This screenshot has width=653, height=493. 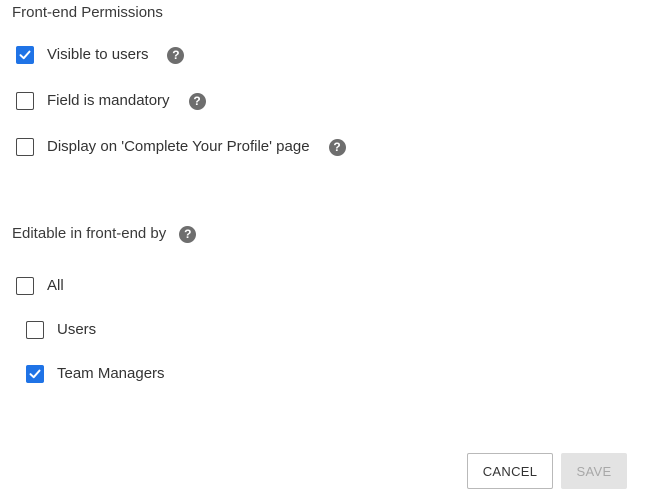 What do you see at coordinates (594, 471) in the screenshot?
I see `save-button: SAVE` at bounding box center [594, 471].